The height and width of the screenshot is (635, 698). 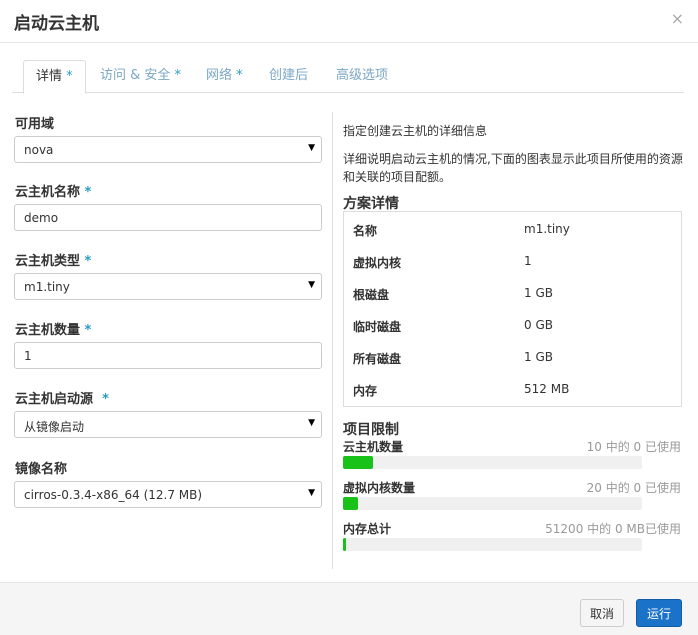 I want to click on row-value: 1, so click(x=528, y=261).